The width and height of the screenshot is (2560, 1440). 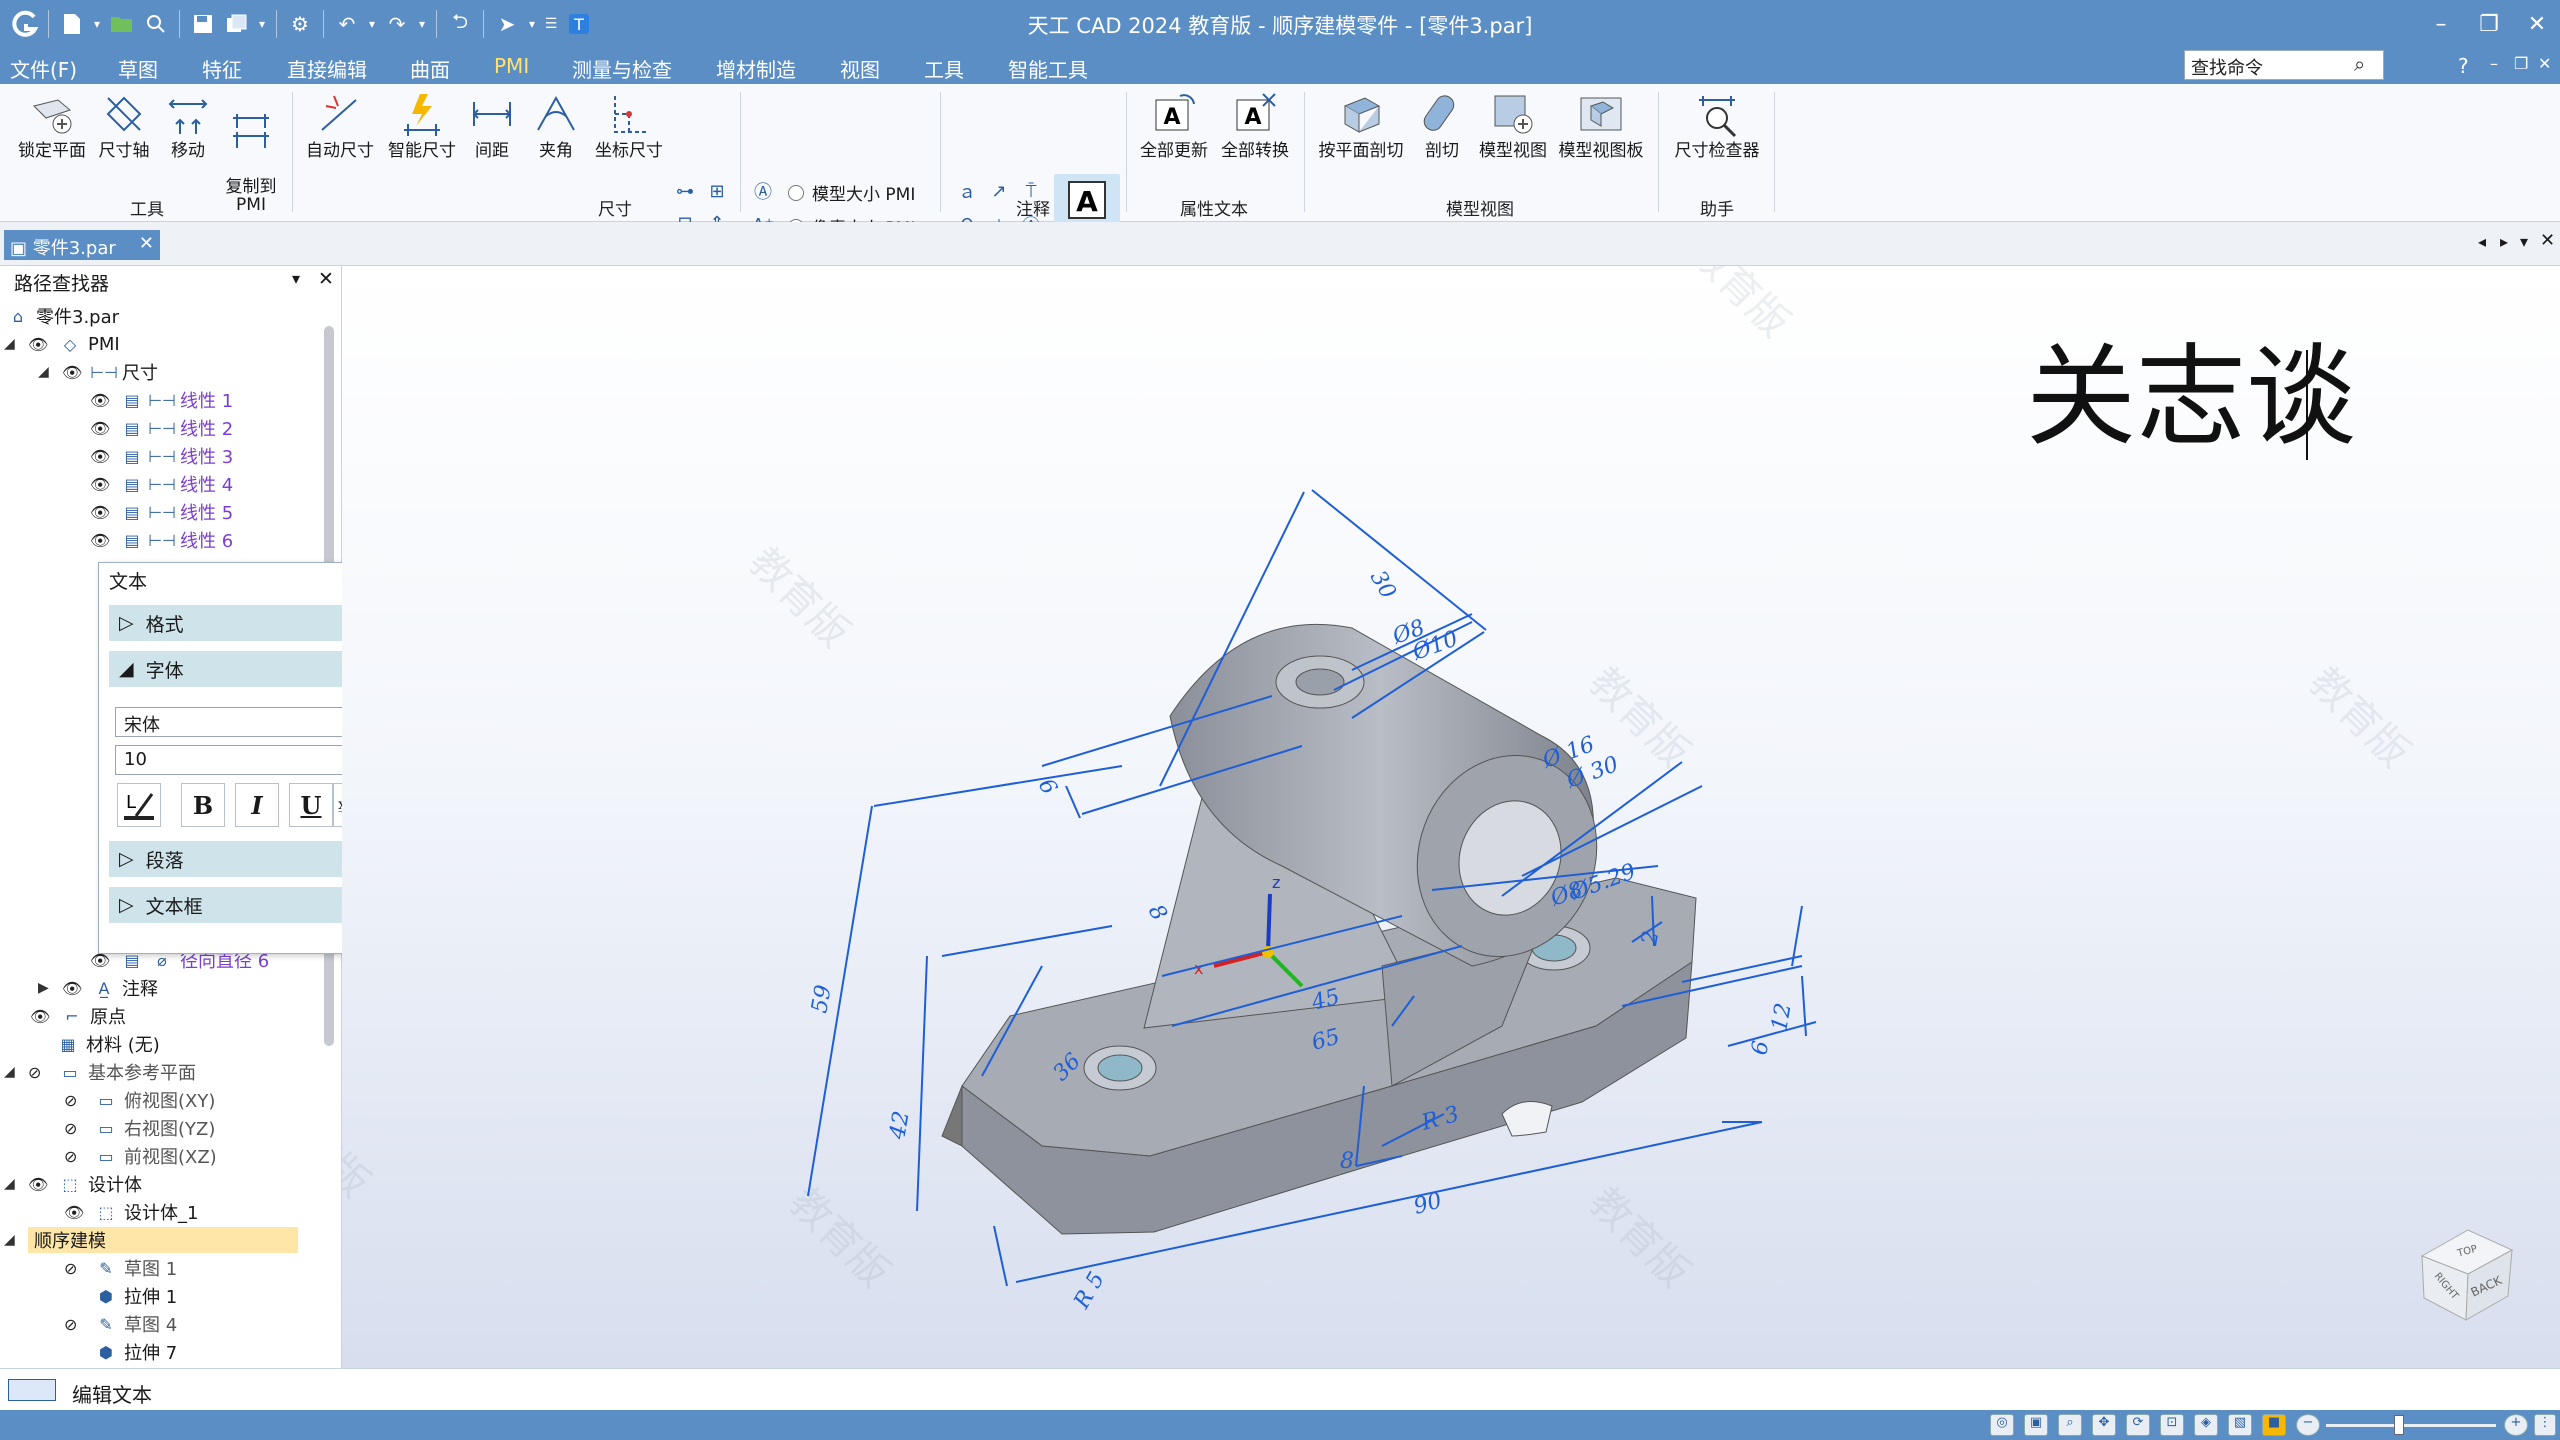 What do you see at coordinates (851, 192) in the screenshot?
I see `model-size-pmi-radio: 模型大小 PMI` at bounding box center [851, 192].